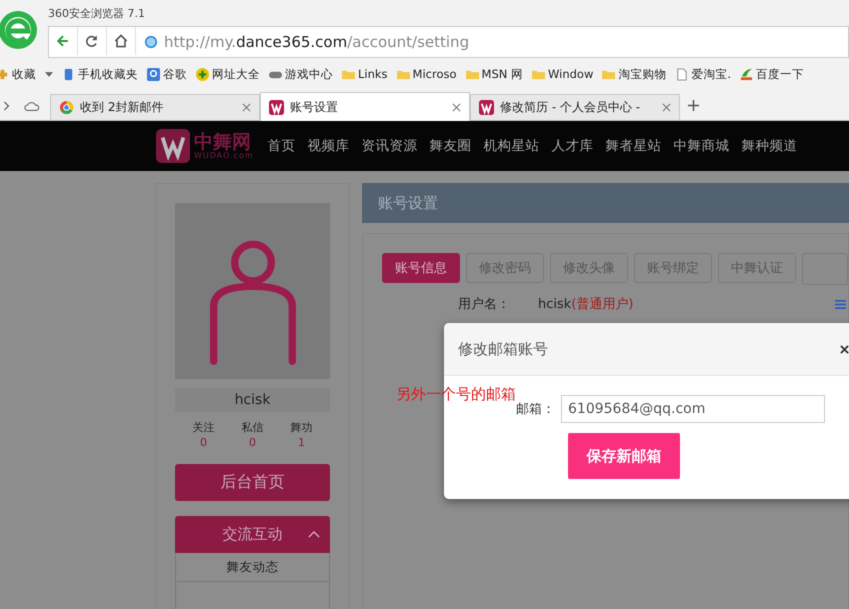 This screenshot has height=609, width=849. I want to click on chevron-right-icon, so click(6, 106).